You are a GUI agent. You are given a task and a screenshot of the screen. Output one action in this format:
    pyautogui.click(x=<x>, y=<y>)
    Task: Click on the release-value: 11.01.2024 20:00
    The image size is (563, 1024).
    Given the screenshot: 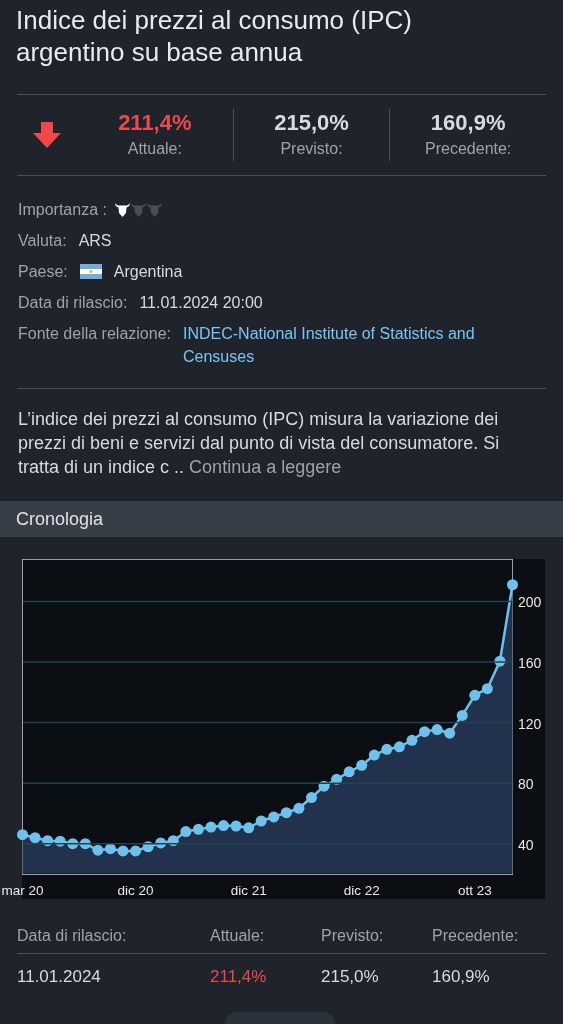 What is the action you would take?
    pyautogui.click(x=201, y=303)
    